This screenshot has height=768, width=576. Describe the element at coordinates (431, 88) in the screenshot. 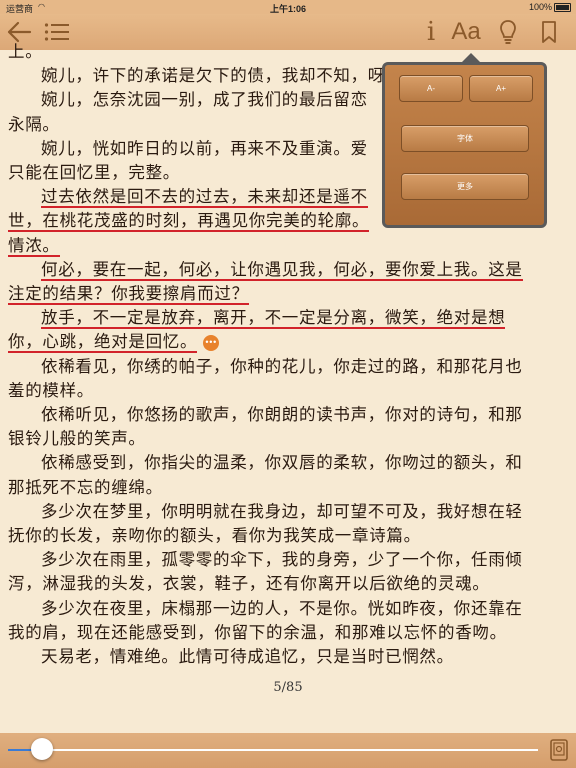

I see `font-decrease-button: A-` at that location.